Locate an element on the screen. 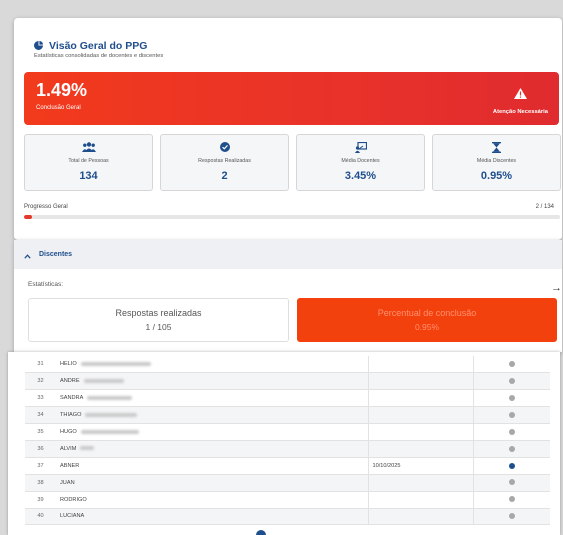  responses-card: Respostas realizadas 1 / 105 is located at coordinates (158, 320).